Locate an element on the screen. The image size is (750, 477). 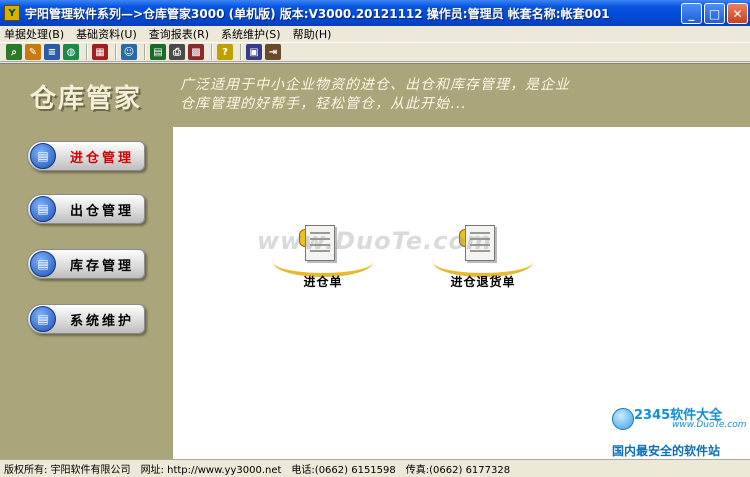
status-phone: 电话:(0662) 6151598 is located at coordinates (343, 470).